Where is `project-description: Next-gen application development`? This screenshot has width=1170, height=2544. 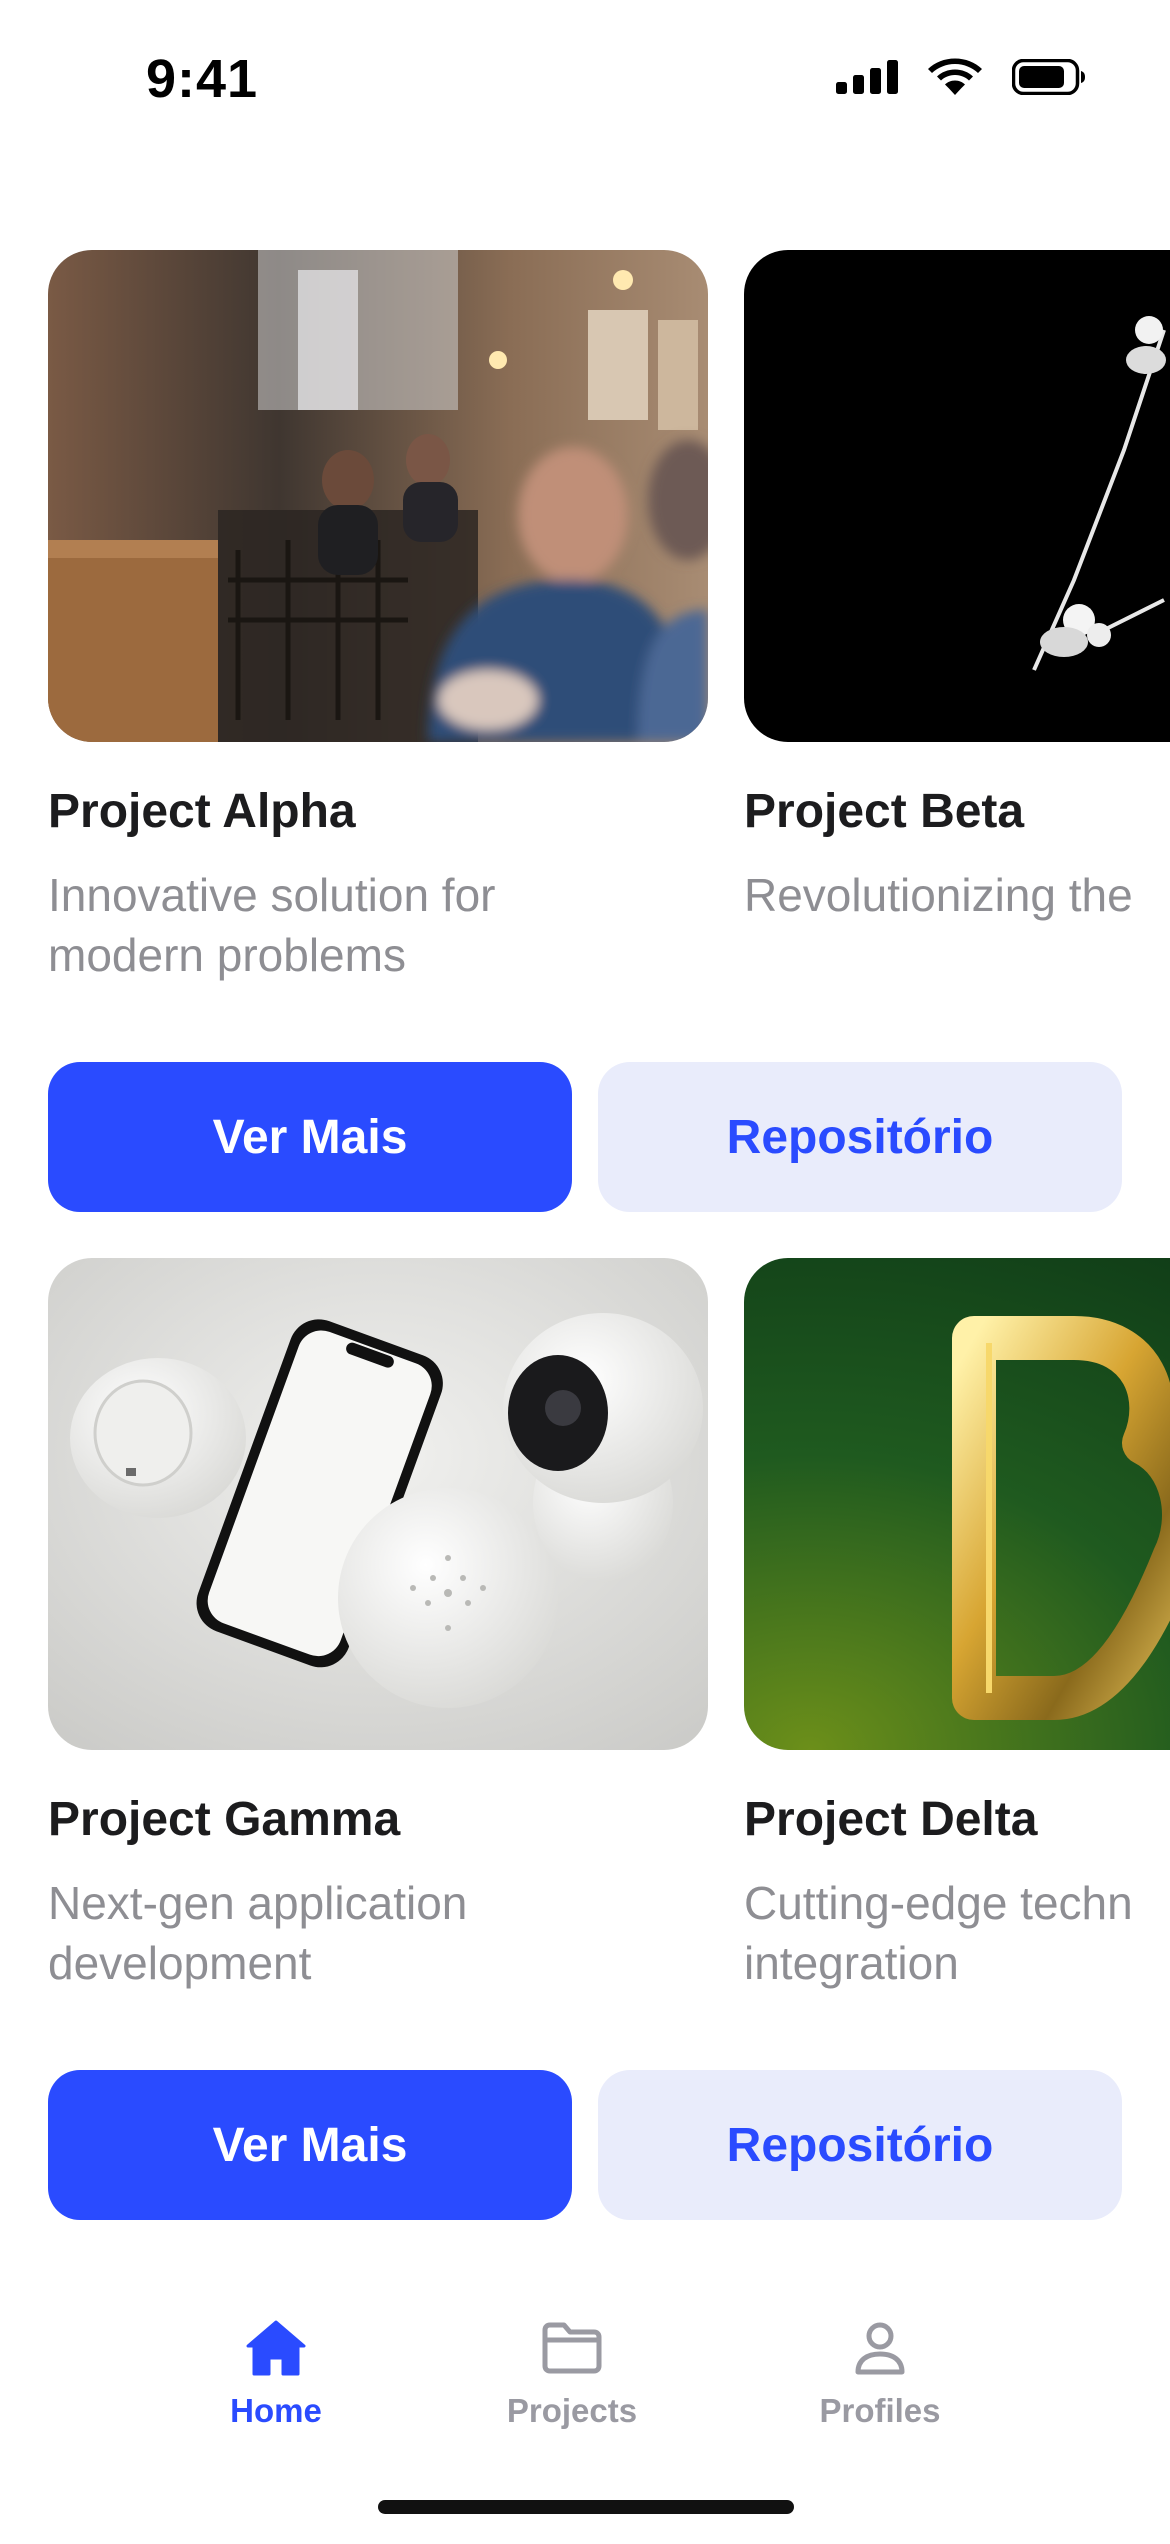
project-description: Next-gen application development is located at coordinates (368, 1933).